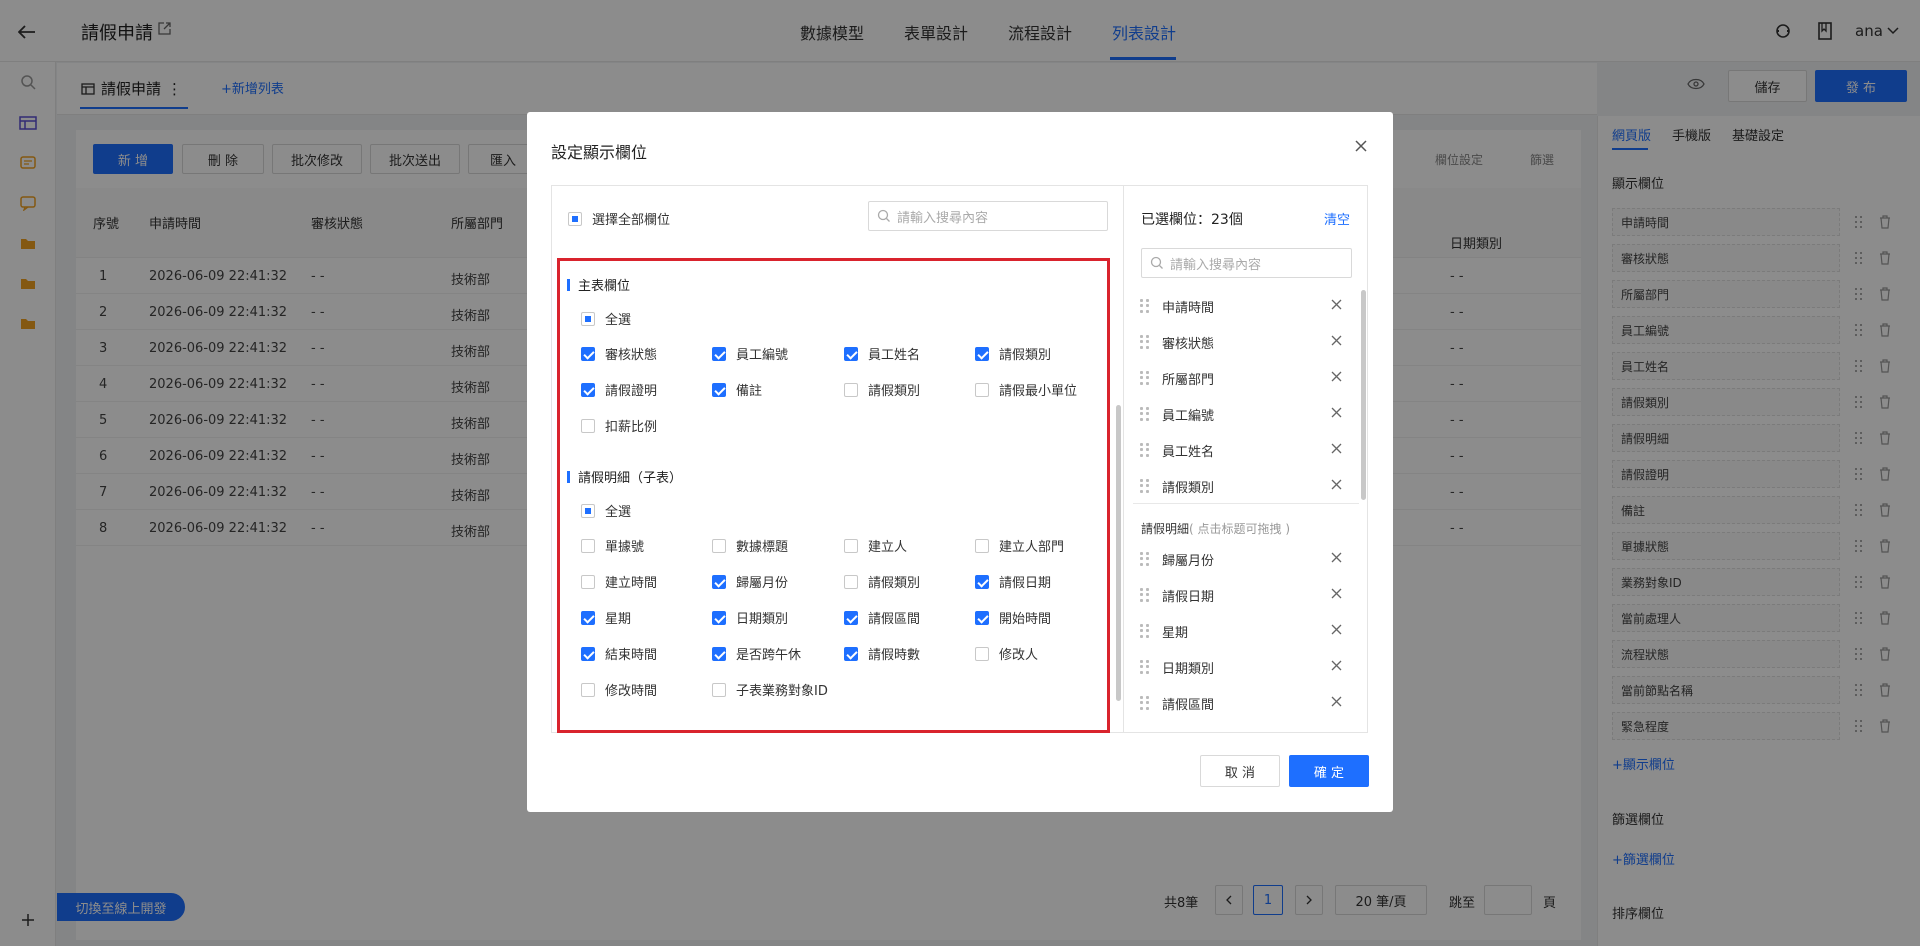 The height and width of the screenshot is (946, 1920). I want to click on selected-field-item: 請假區間, so click(1245, 703).